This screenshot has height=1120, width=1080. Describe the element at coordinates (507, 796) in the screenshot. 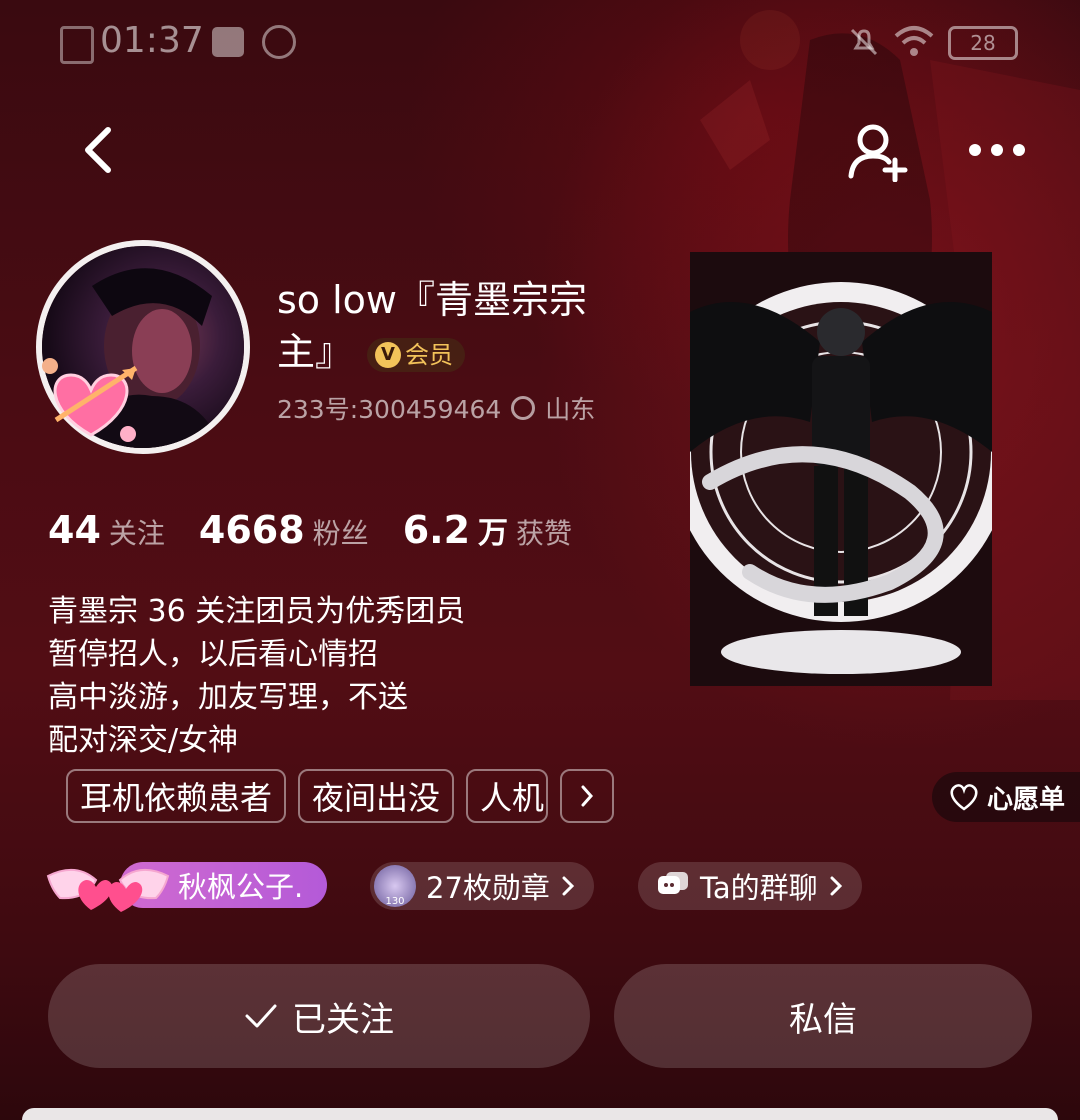

I see `tag: 人机` at that location.